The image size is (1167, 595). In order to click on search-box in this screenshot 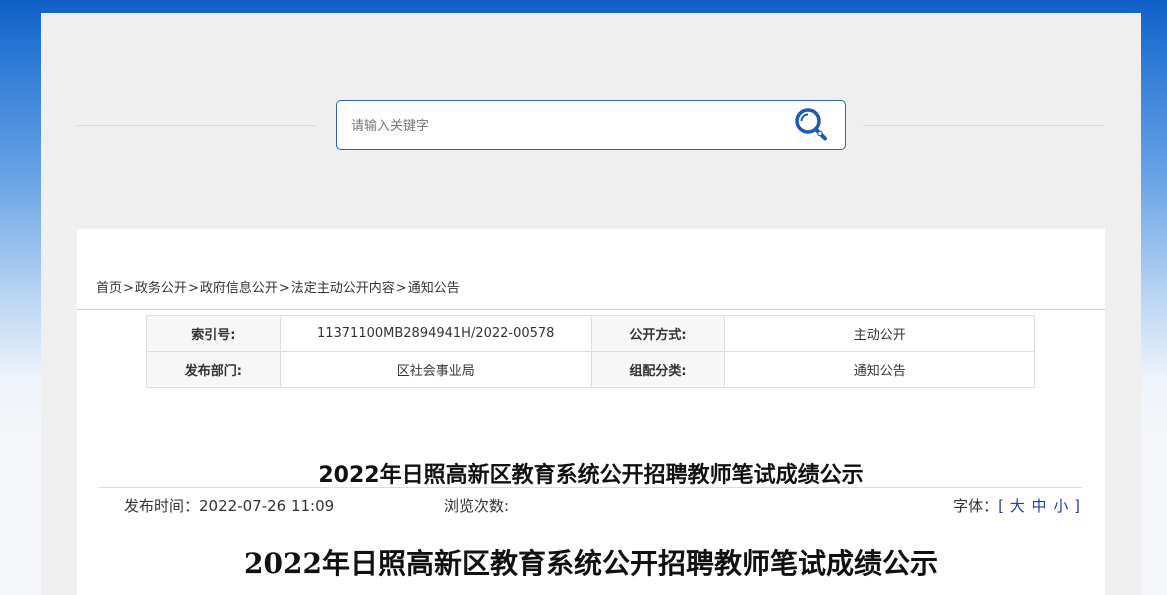, I will do `click(591, 125)`.